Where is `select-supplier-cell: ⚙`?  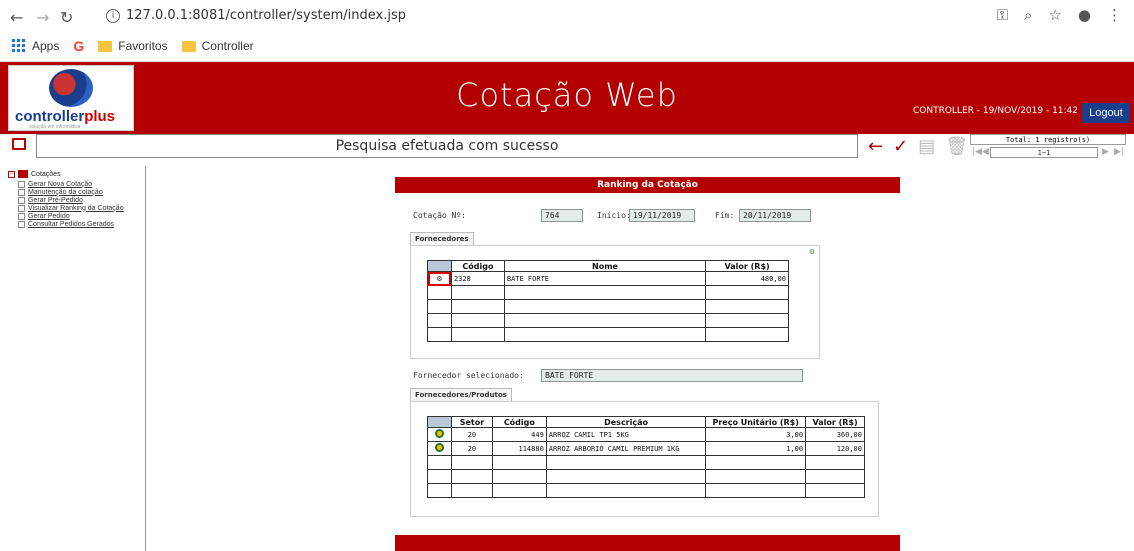
select-supplier-cell: ⚙ is located at coordinates (439, 278).